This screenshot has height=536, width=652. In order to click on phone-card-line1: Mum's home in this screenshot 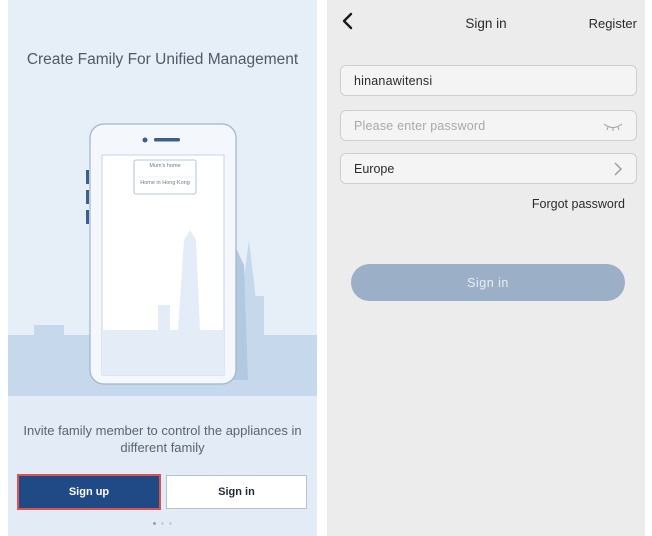, I will do `click(165, 166)`.